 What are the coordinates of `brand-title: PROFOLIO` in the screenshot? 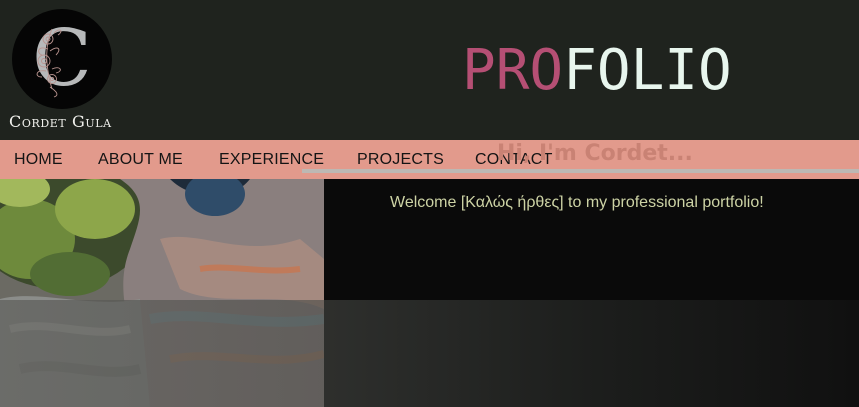 It's located at (597, 71).